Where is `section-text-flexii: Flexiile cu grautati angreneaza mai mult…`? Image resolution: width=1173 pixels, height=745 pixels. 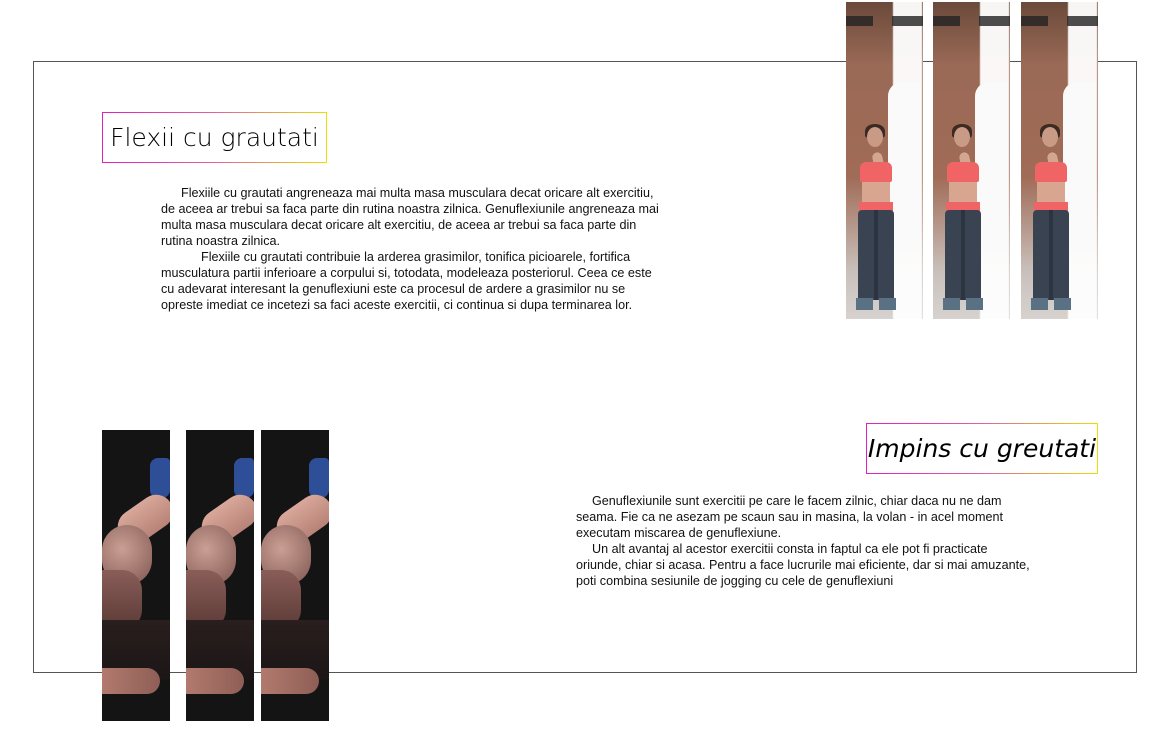 section-text-flexii: Flexiile cu grautati angreneaza mai mult… is located at coordinates (411, 249).